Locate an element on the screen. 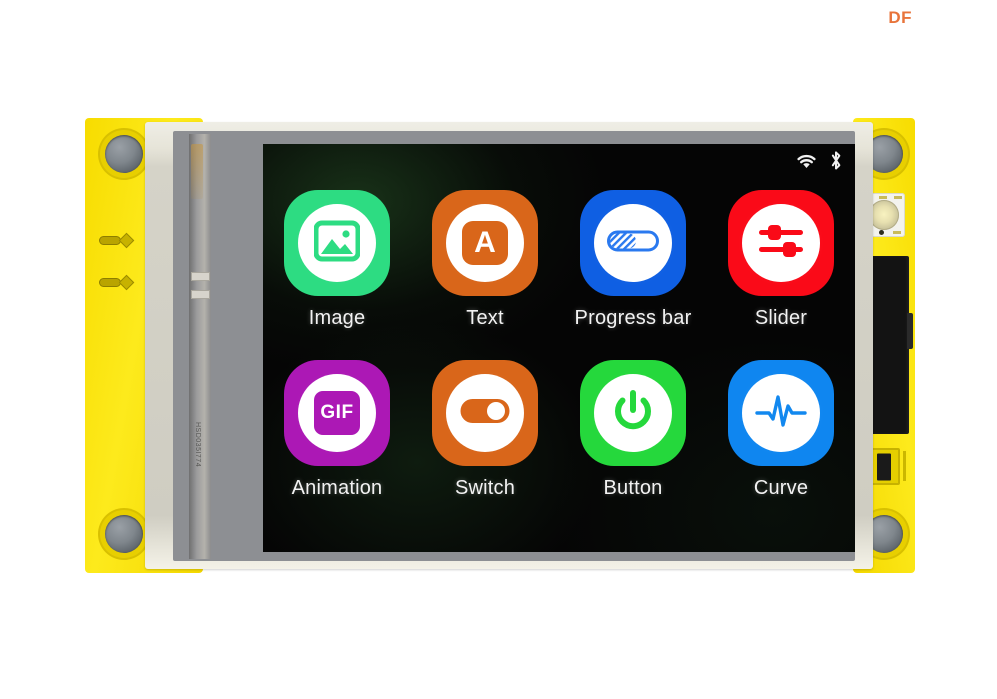 Image resolution: width=997 pixels, height=699 pixels. app-disc-text: A is located at coordinates (485, 243).